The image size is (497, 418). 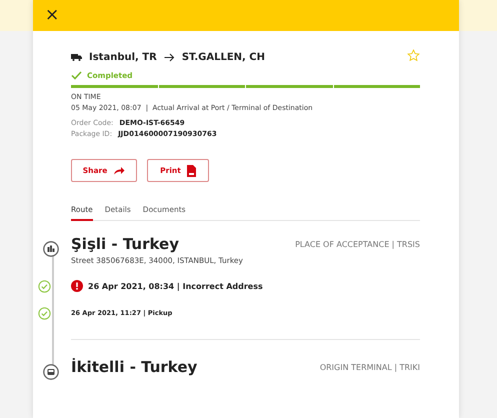 What do you see at coordinates (134, 367) in the screenshot?
I see `stop-name: İkitelli - Turkey` at bounding box center [134, 367].